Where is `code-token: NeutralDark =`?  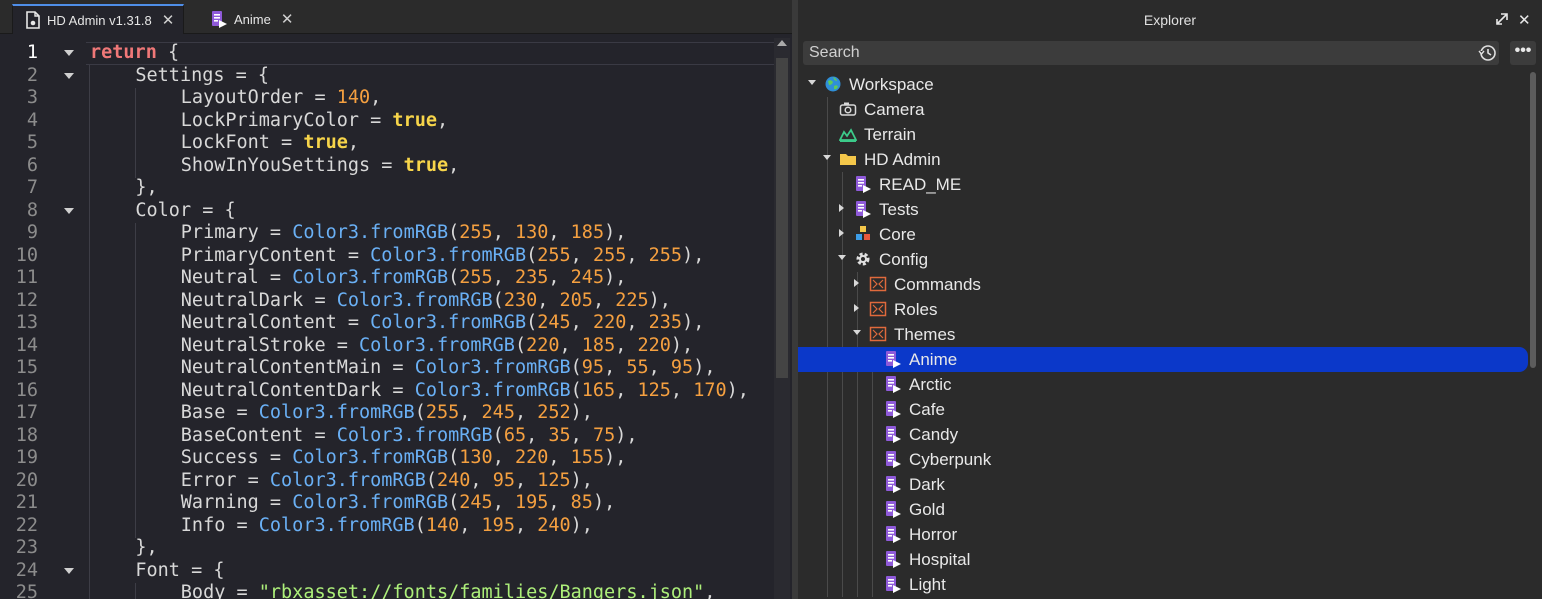 code-token: NeutralDark = is located at coordinates (258, 300).